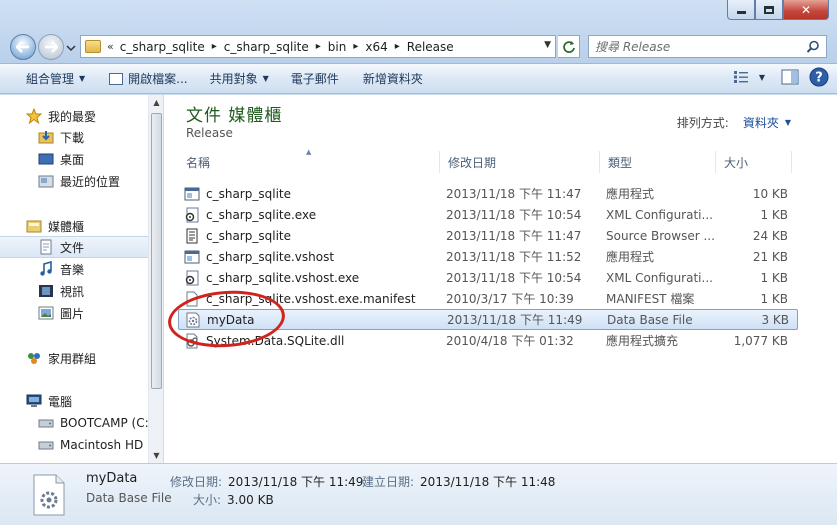 This screenshot has width=837, height=525. I want to click on scroll-up-icon: ▲, so click(156, 102).